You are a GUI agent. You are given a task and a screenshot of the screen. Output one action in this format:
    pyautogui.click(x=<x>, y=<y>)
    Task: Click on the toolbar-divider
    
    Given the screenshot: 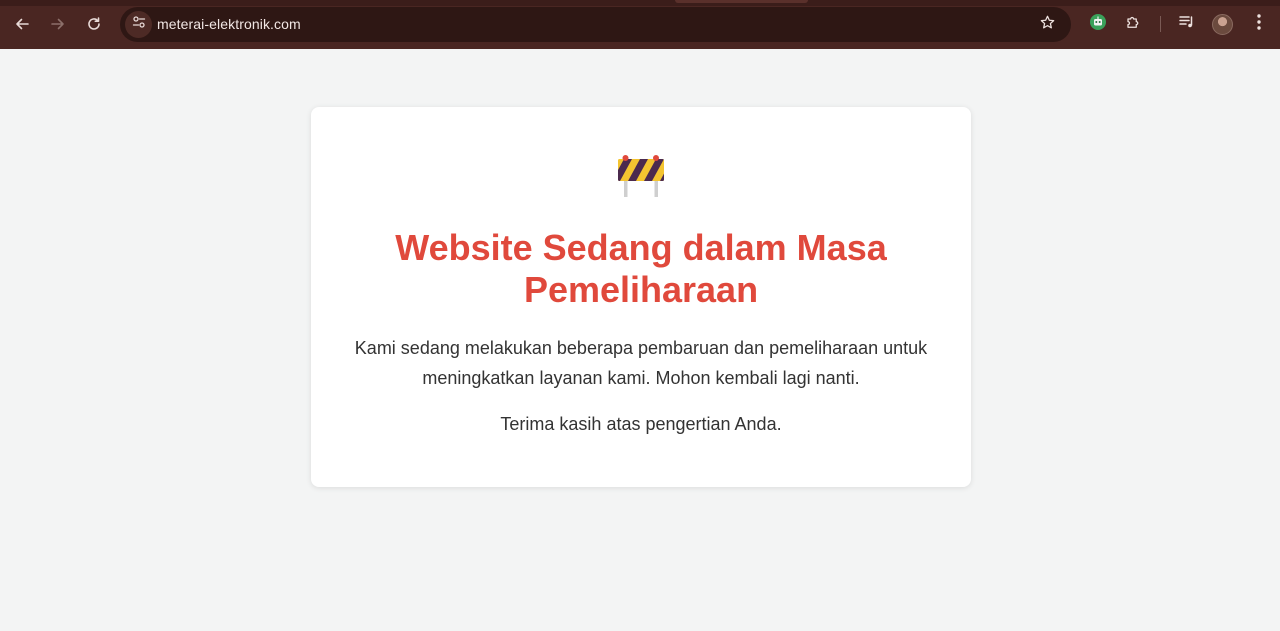 What is the action you would take?
    pyautogui.click(x=1160, y=24)
    